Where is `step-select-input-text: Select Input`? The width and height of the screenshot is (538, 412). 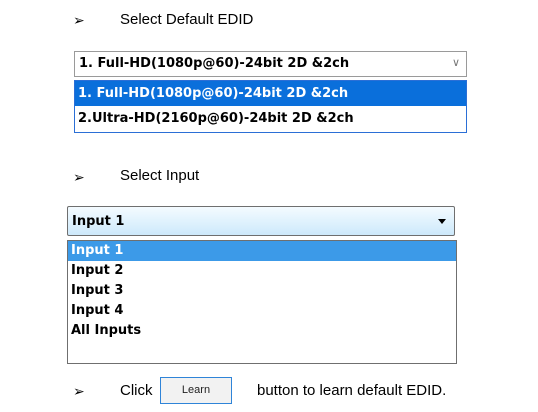
step-select-input-text: Select Input is located at coordinates (160, 175).